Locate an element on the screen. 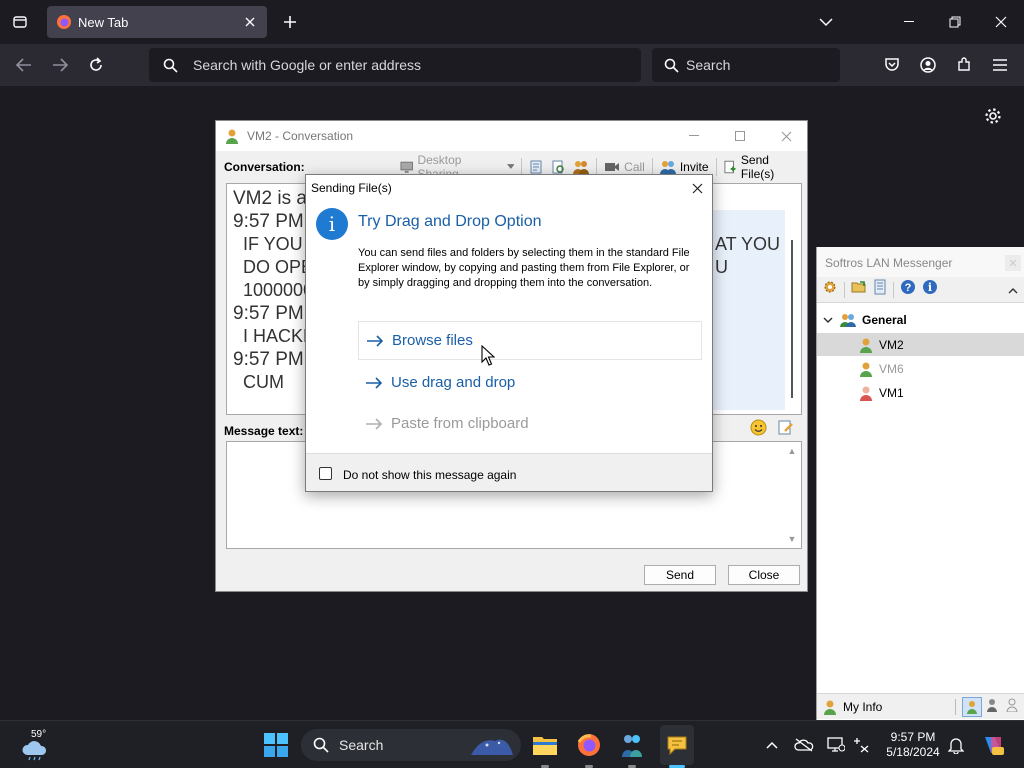  about-icon: i is located at coordinates (930, 289).